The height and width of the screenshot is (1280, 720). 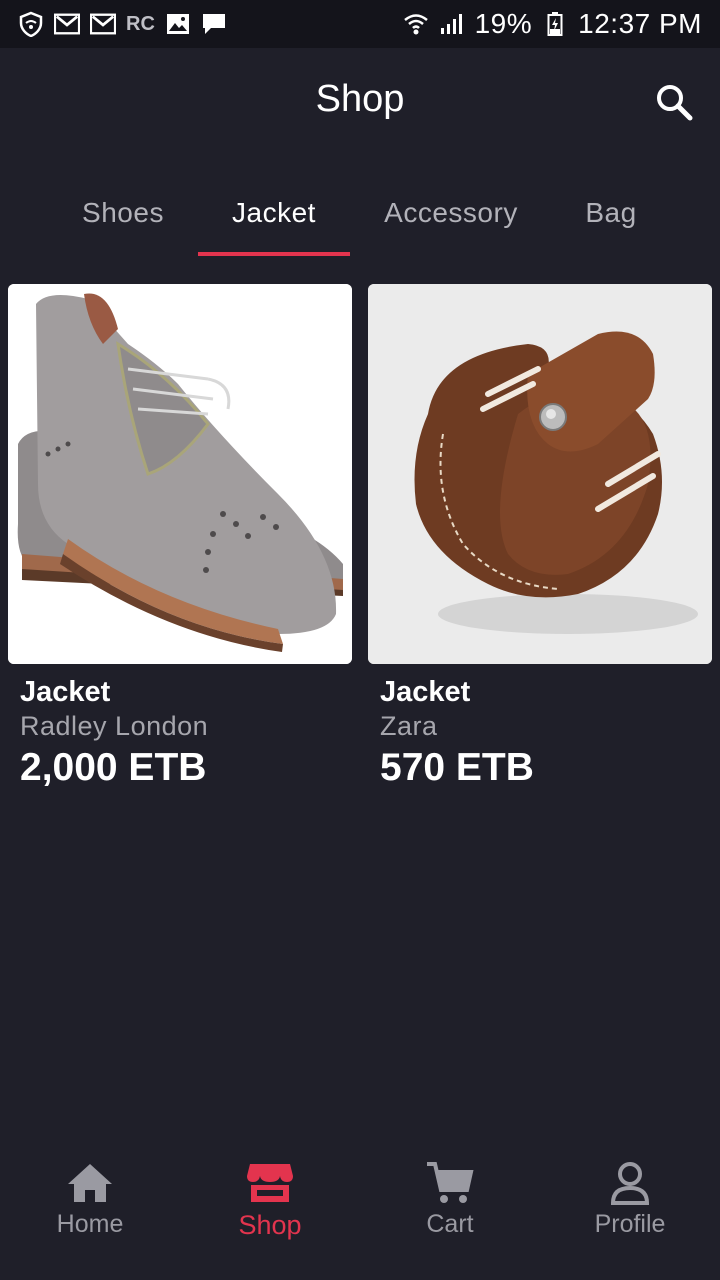 I want to click on nav-profile-label: Profile, so click(x=630, y=1224).